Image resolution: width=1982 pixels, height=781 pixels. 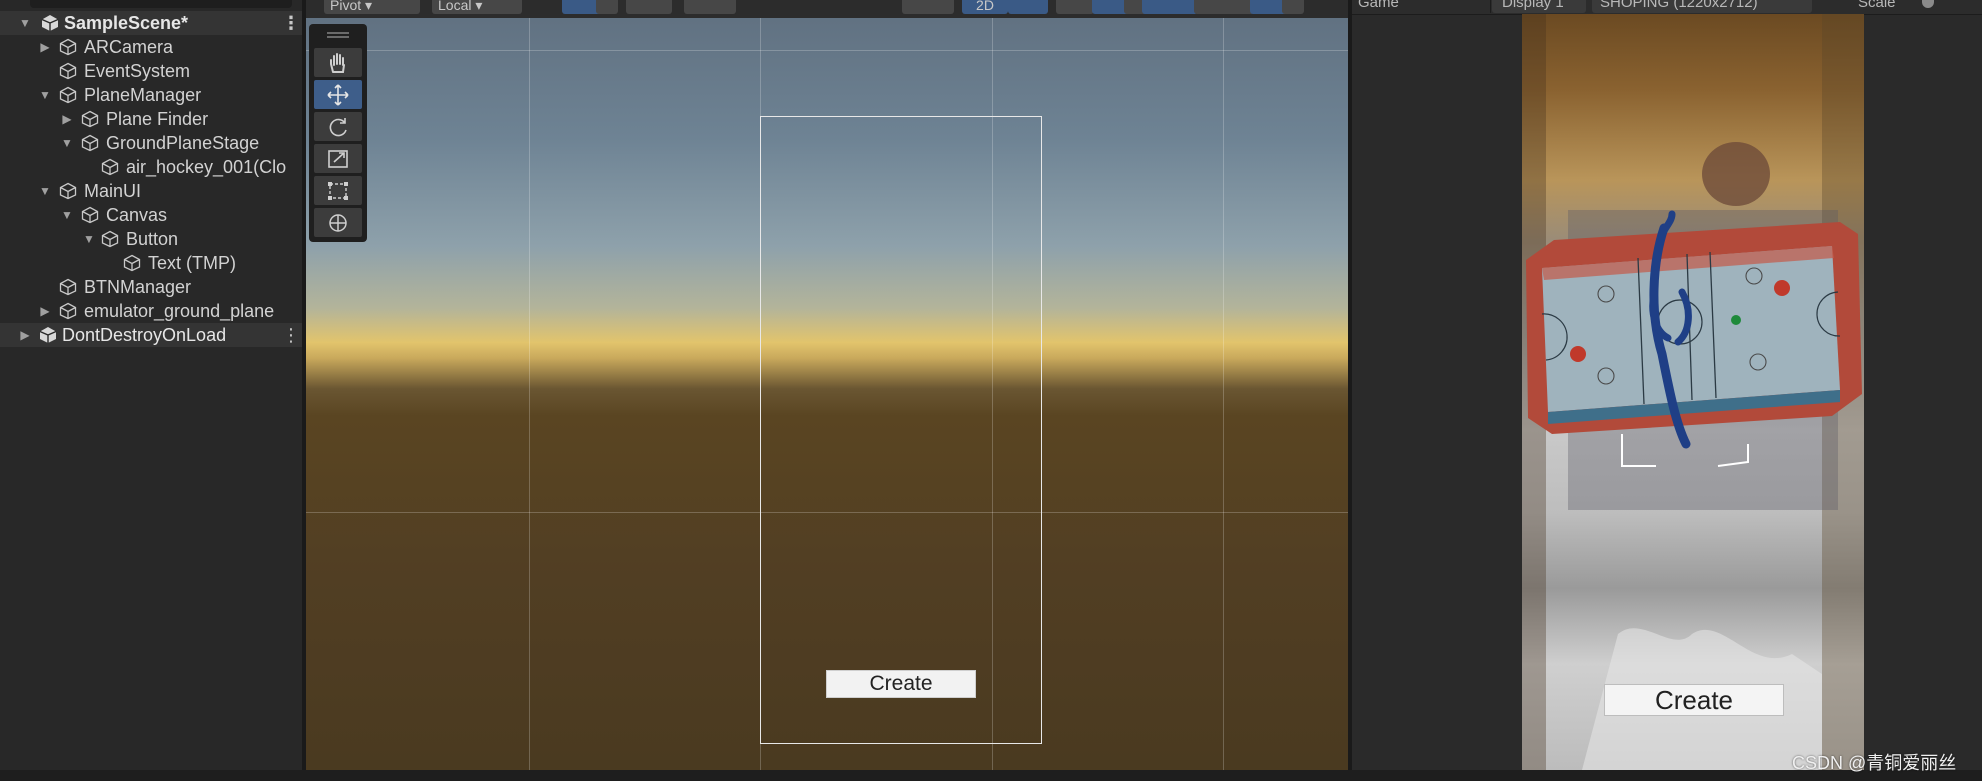 What do you see at coordinates (151, 23) in the screenshot?
I see `hierarchy-scene-row: ▼ SampleScene* ⋮` at bounding box center [151, 23].